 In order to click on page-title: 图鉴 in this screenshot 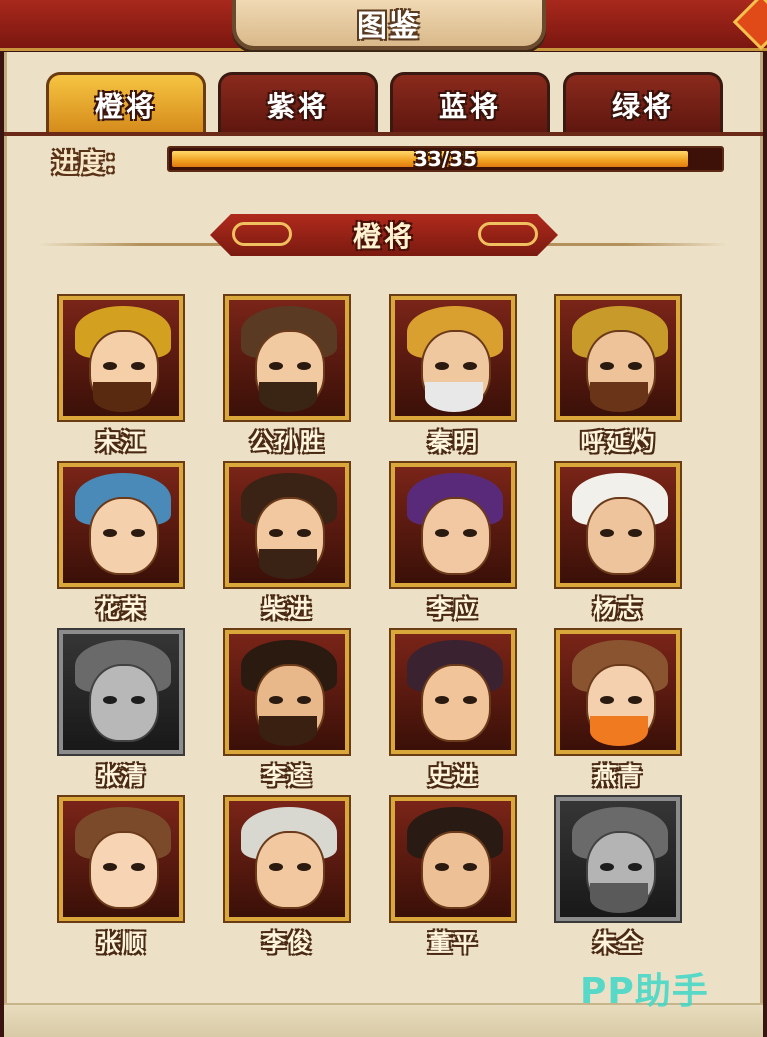, I will do `click(389, 26)`.